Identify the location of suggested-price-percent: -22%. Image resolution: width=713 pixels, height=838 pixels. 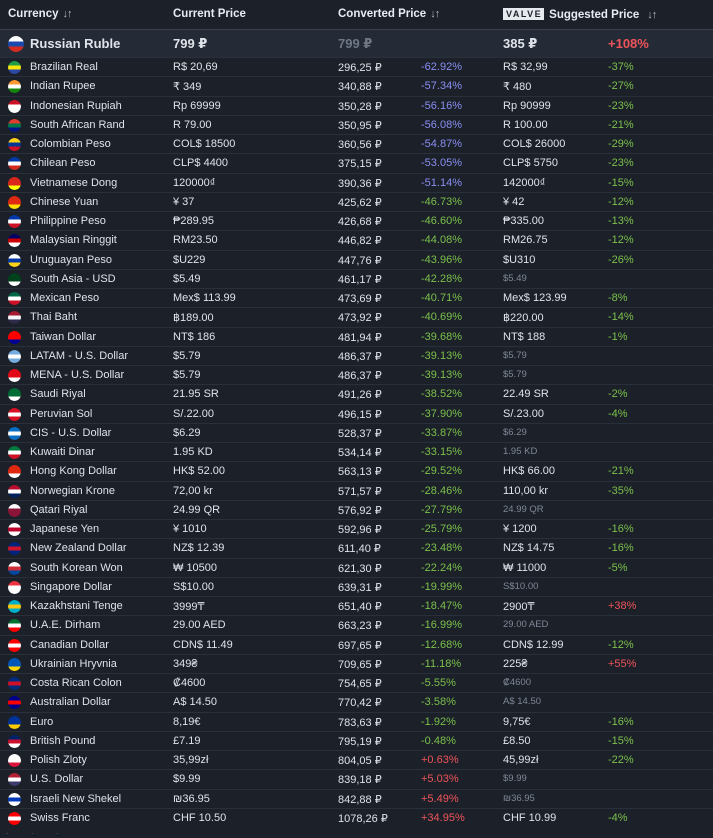
(621, 760).